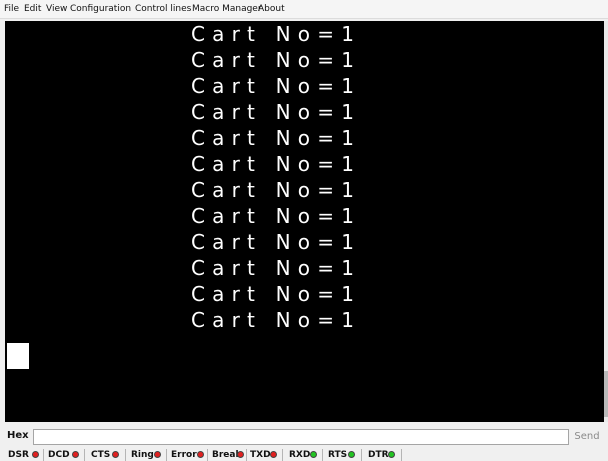 Image resolution: width=608 pixels, height=461 pixels. Describe the element at coordinates (100, 9) in the screenshot. I see `menu-configuration: Configuration` at that location.